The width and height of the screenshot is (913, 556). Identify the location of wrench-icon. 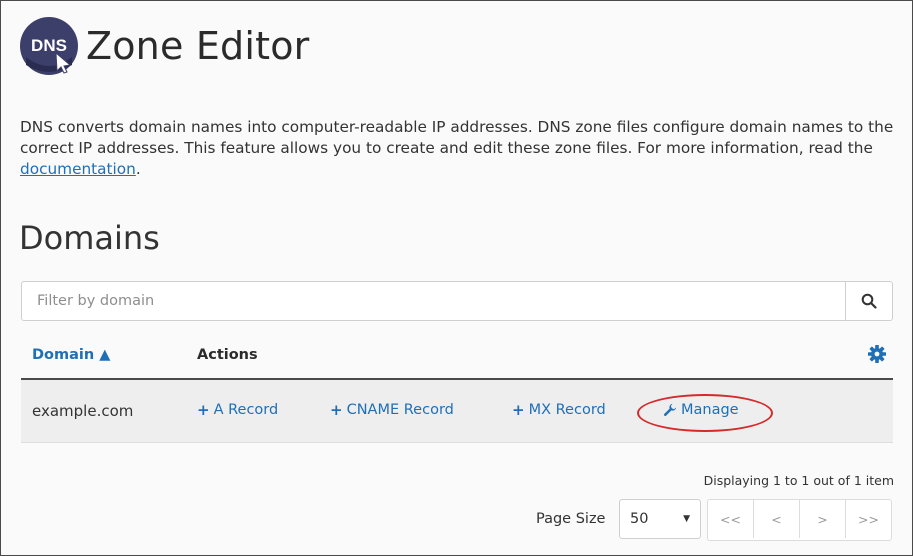
(670, 410).